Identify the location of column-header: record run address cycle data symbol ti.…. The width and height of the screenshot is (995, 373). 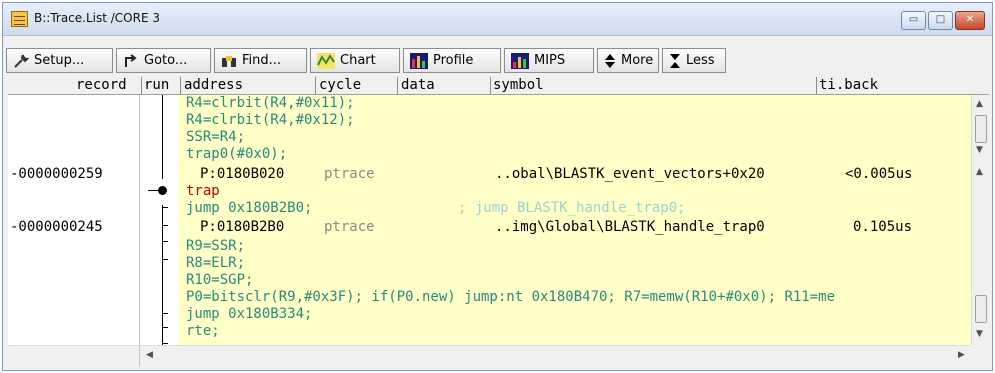
(498, 85).